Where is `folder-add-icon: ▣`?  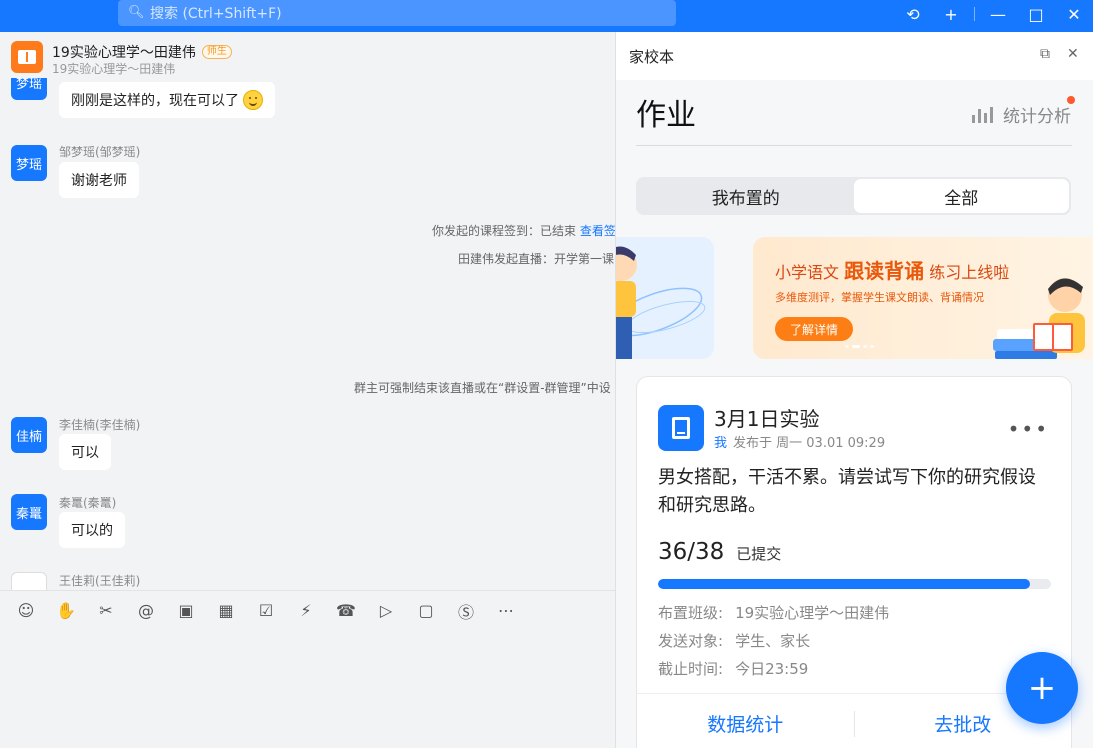 folder-add-icon: ▣ is located at coordinates (186, 611).